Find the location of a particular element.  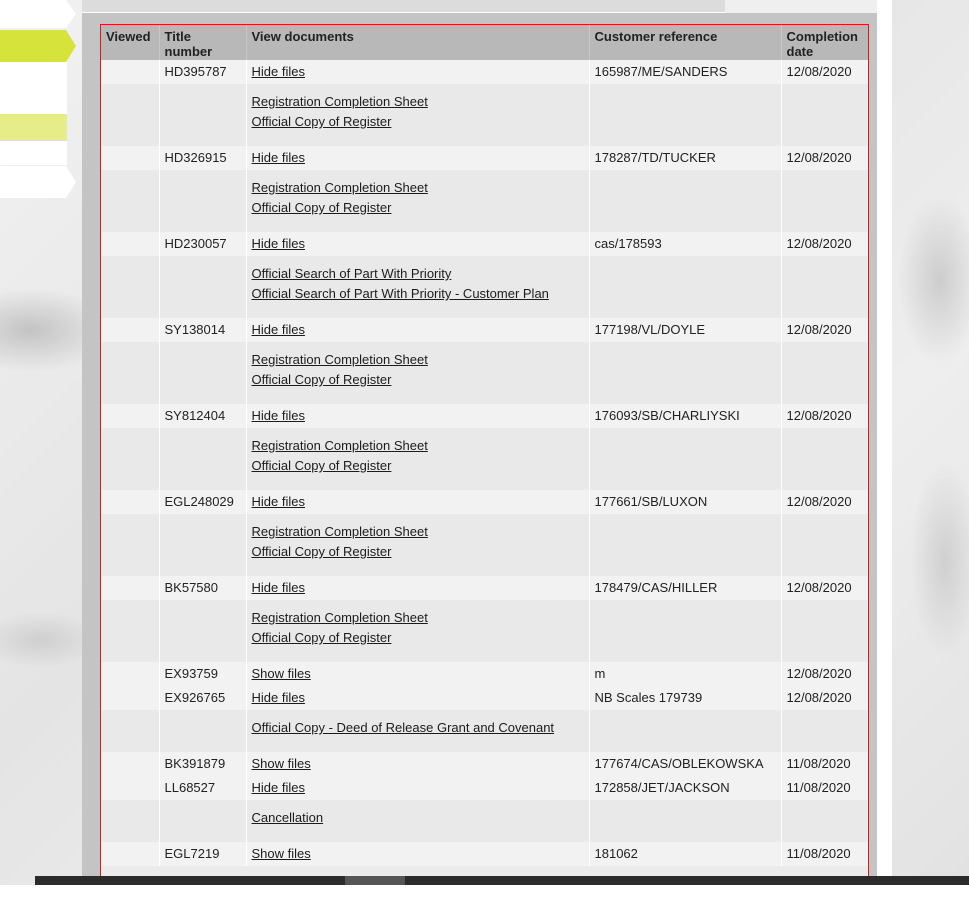

completion-date-cell: 11/08/2020 is located at coordinates (824, 854).